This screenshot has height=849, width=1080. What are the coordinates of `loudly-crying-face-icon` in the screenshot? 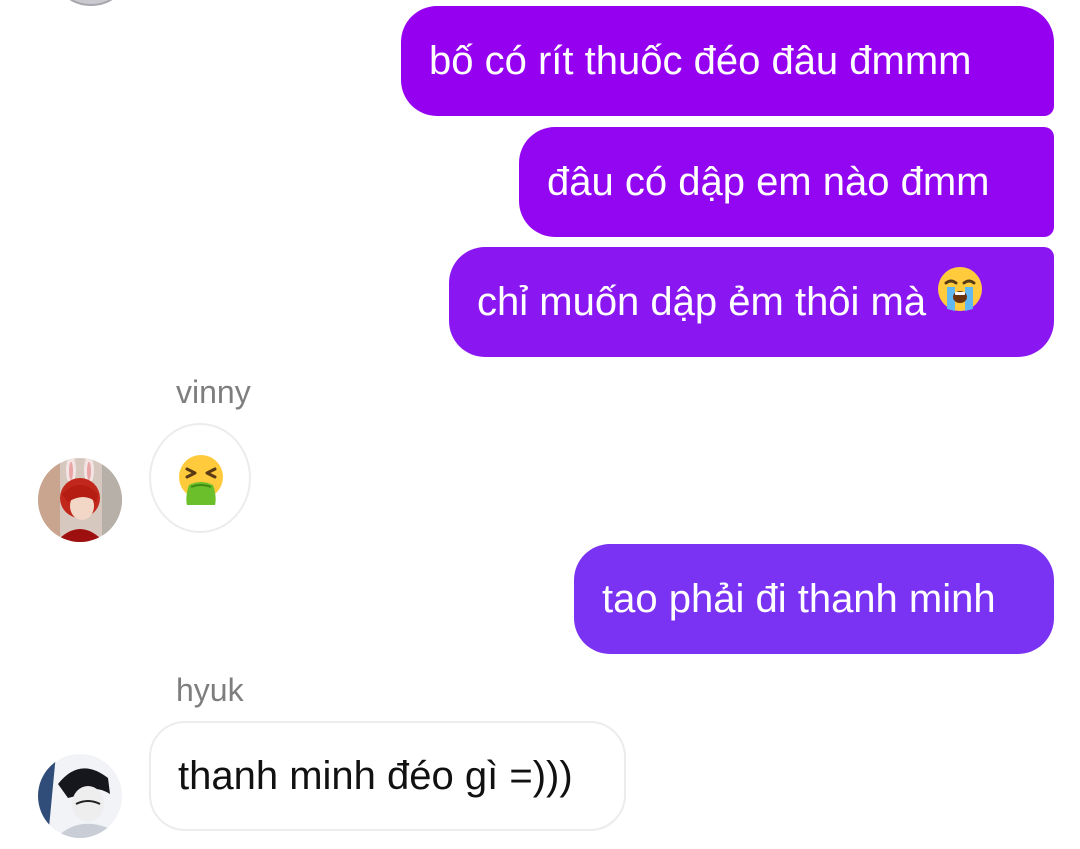 It's located at (960, 300).